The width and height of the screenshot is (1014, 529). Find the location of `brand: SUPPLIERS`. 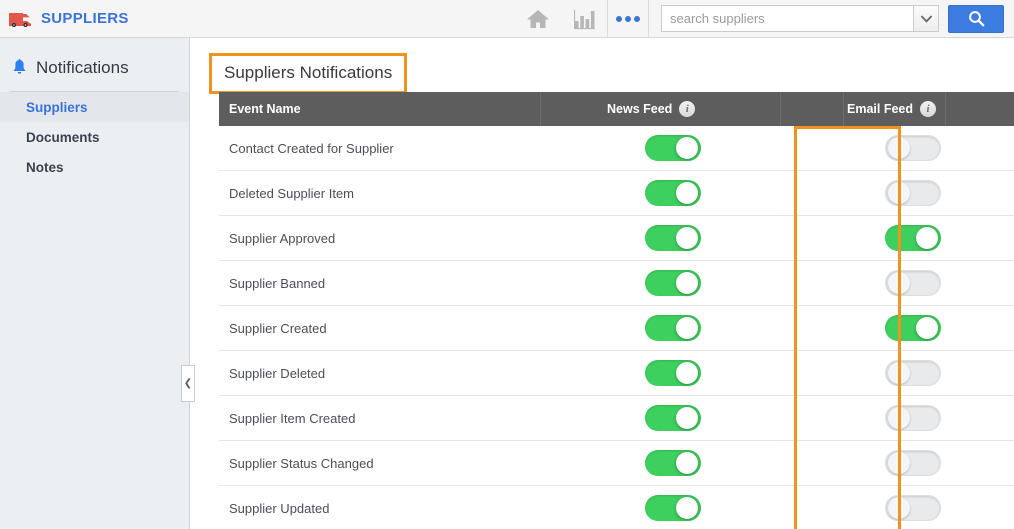

brand: SUPPLIERS is located at coordinates (64, 19).